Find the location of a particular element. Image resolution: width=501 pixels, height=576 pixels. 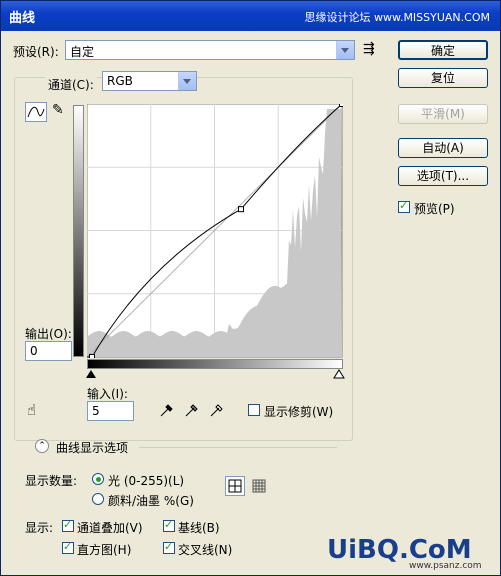

smooth-button: 平滑(M) is located at coordinates (443, 114).